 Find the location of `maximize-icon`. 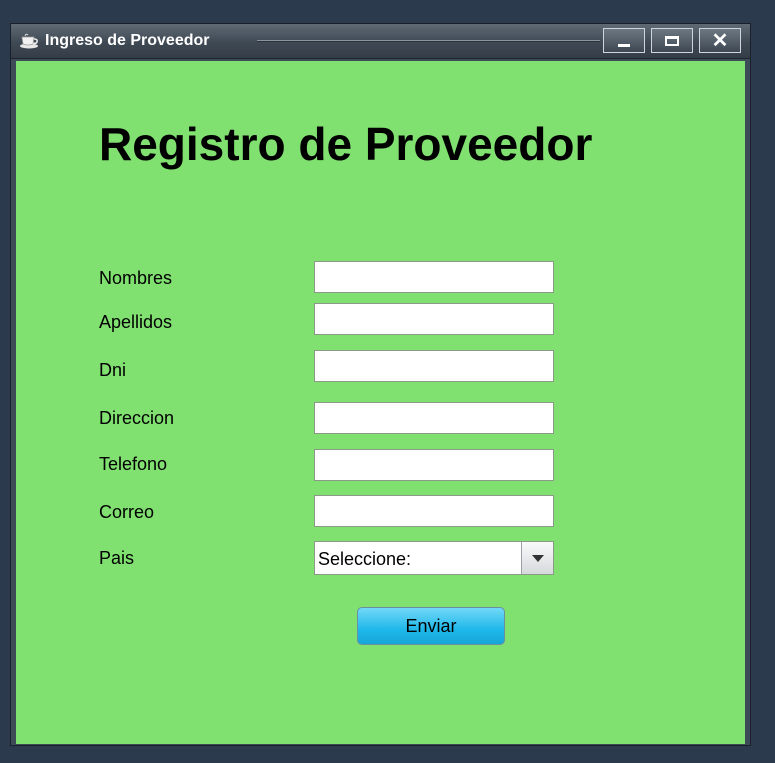

maximize-icon is located at coordinates (672, 40).